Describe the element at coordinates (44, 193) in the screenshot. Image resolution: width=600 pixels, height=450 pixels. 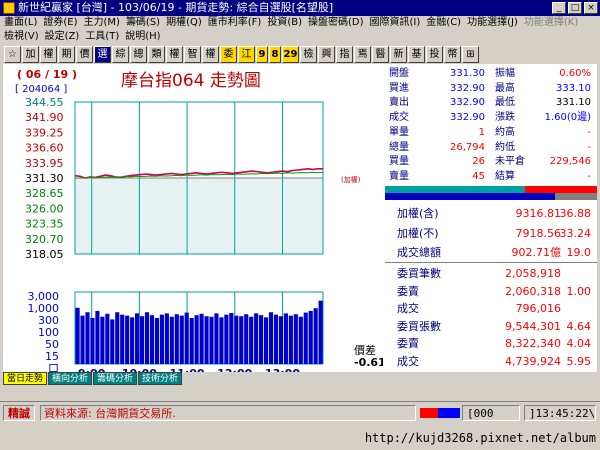
I see `y-tick-label: 328.65` at that location.